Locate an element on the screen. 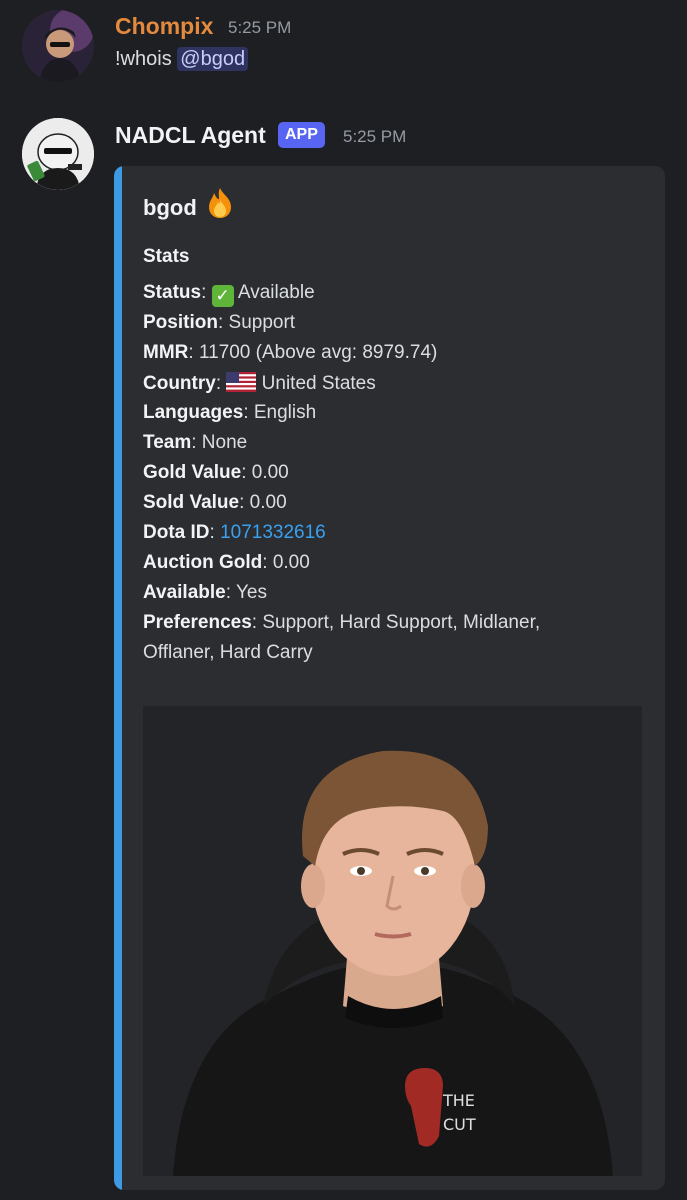 Image resolution: width=687 pixels, height=1200 pixels. stat-country: Country: United States is located at coordinates (259, 383).